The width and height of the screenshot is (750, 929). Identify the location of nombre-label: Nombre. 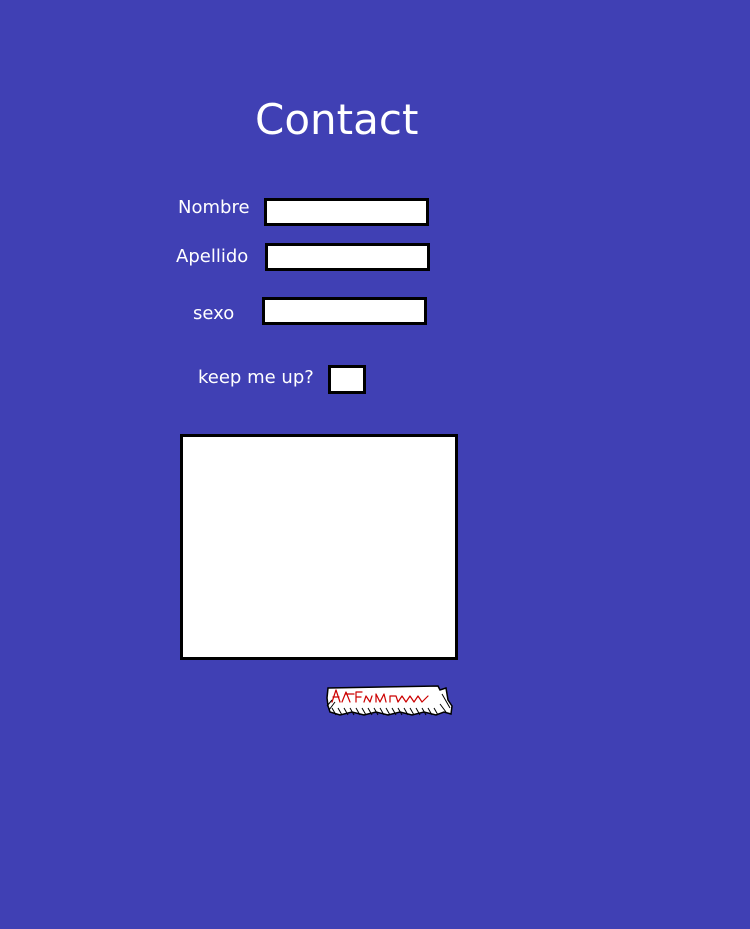
(214, 207).